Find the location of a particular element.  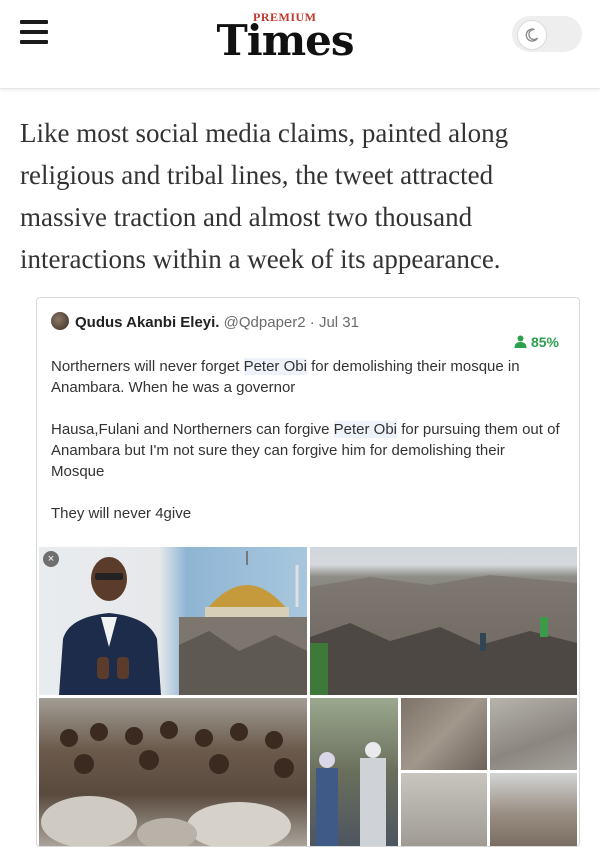

tweet-header: Qudus Akanbi Eleyi. @Qdpaper2 · Jul 31 is located at coordinates (205, 323).